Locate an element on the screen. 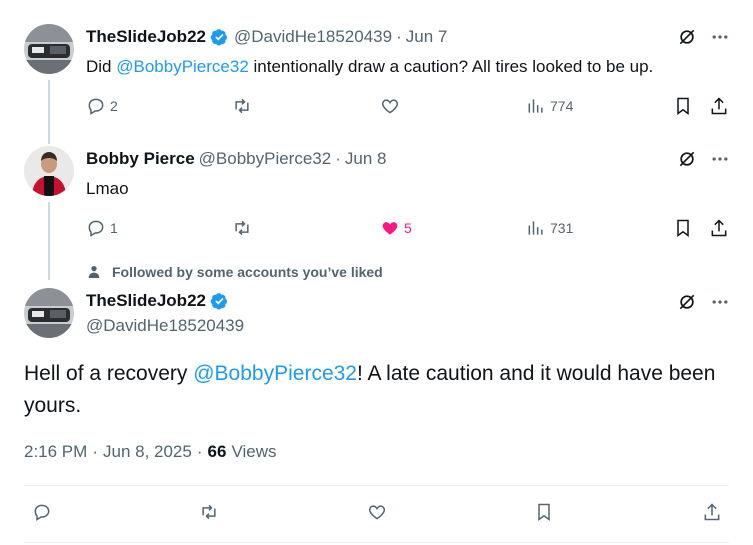  views-button: 731 is located at coordinates (549, 228).